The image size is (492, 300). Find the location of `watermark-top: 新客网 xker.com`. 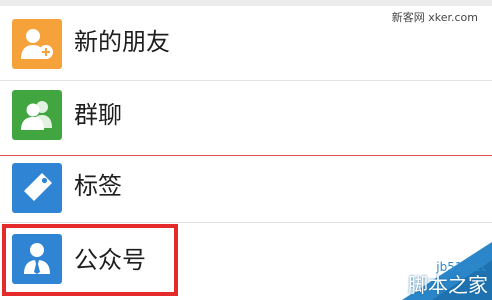

watermark-top: 新客网 xker.com is located at coordinates (434, 17).